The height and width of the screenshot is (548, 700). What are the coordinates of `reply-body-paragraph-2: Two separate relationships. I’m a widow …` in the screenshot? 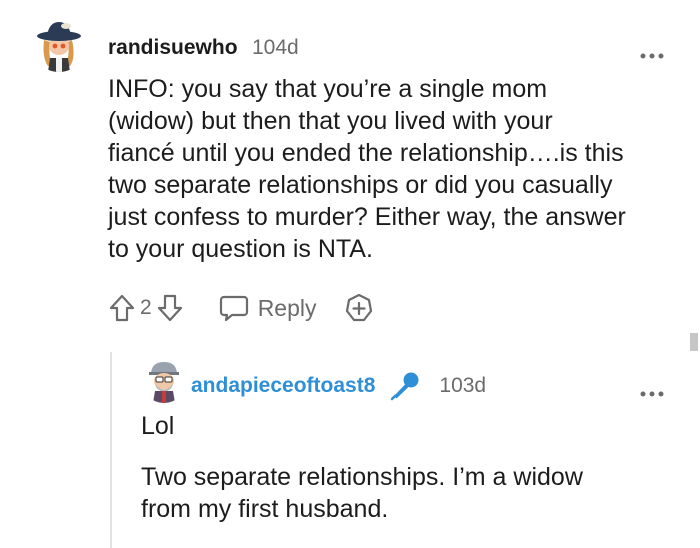 It's located at (362, 493).